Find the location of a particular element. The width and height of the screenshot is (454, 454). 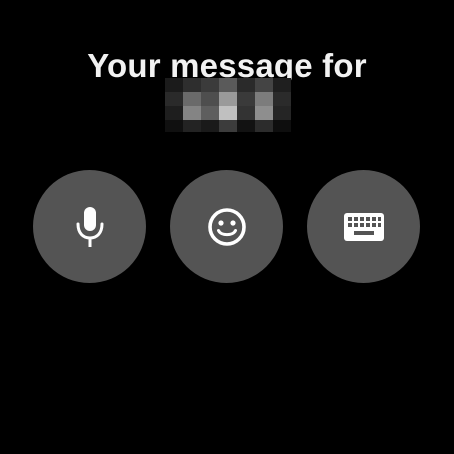

microphone-icon is located at coordinates (89, 226).